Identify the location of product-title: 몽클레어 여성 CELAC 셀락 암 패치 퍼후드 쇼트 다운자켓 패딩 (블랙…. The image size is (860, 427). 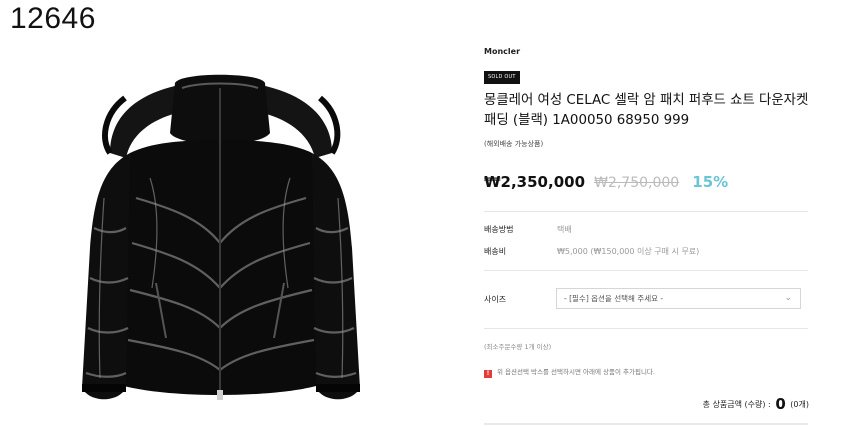
(646, 110).